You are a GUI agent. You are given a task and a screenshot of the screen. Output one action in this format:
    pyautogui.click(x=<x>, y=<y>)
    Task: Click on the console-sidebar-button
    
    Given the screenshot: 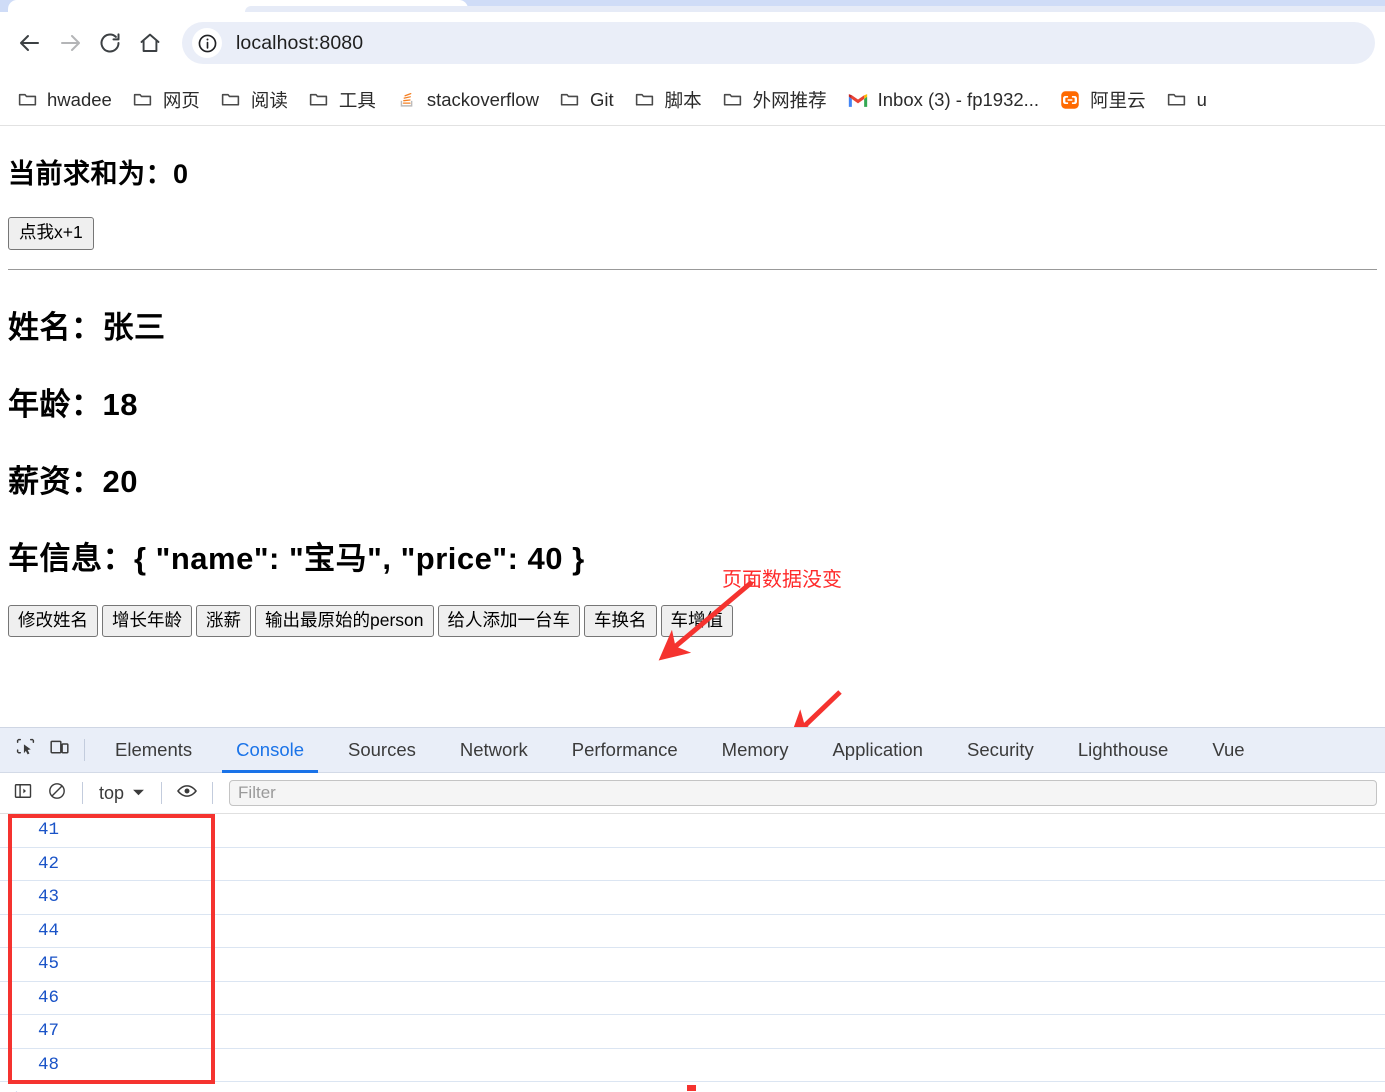 What is the action you would take?
    pyautogui.click(x=23, y=793)
    